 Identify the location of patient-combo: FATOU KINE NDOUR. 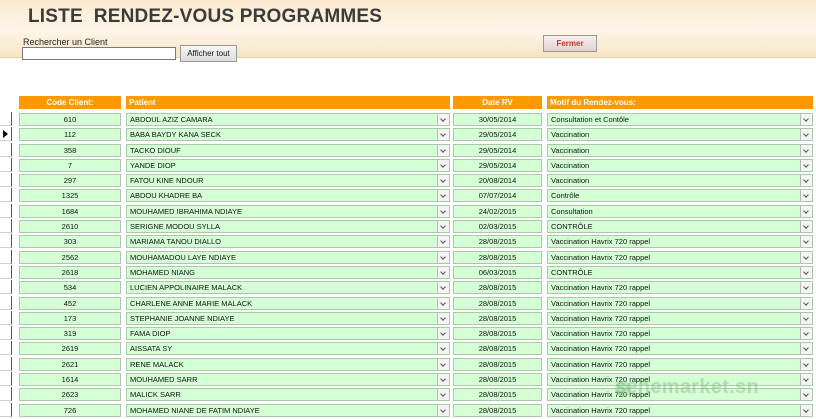
(288, 181).